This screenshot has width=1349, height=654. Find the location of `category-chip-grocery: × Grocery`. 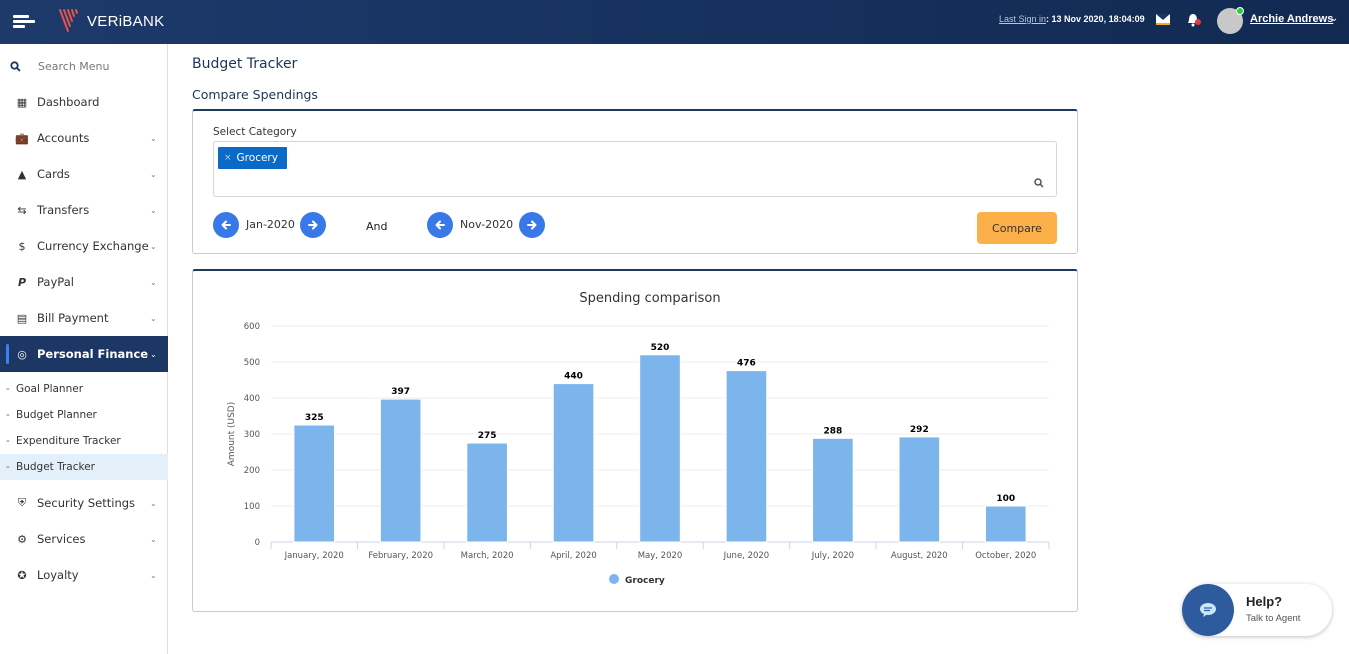

category-chip-grocery: × Grocery is located at coordinates (252, 158).